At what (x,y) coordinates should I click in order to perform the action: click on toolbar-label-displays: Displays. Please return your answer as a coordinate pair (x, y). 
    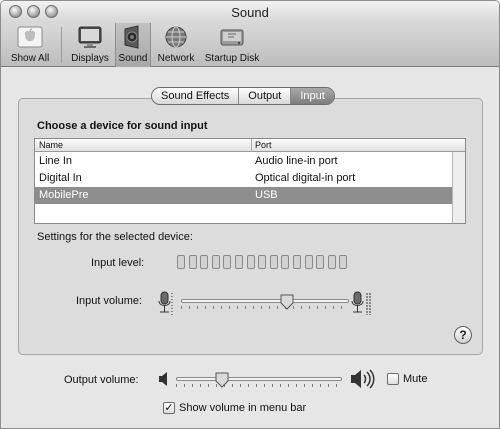
    Looking at the image, I should click on (90, 58).